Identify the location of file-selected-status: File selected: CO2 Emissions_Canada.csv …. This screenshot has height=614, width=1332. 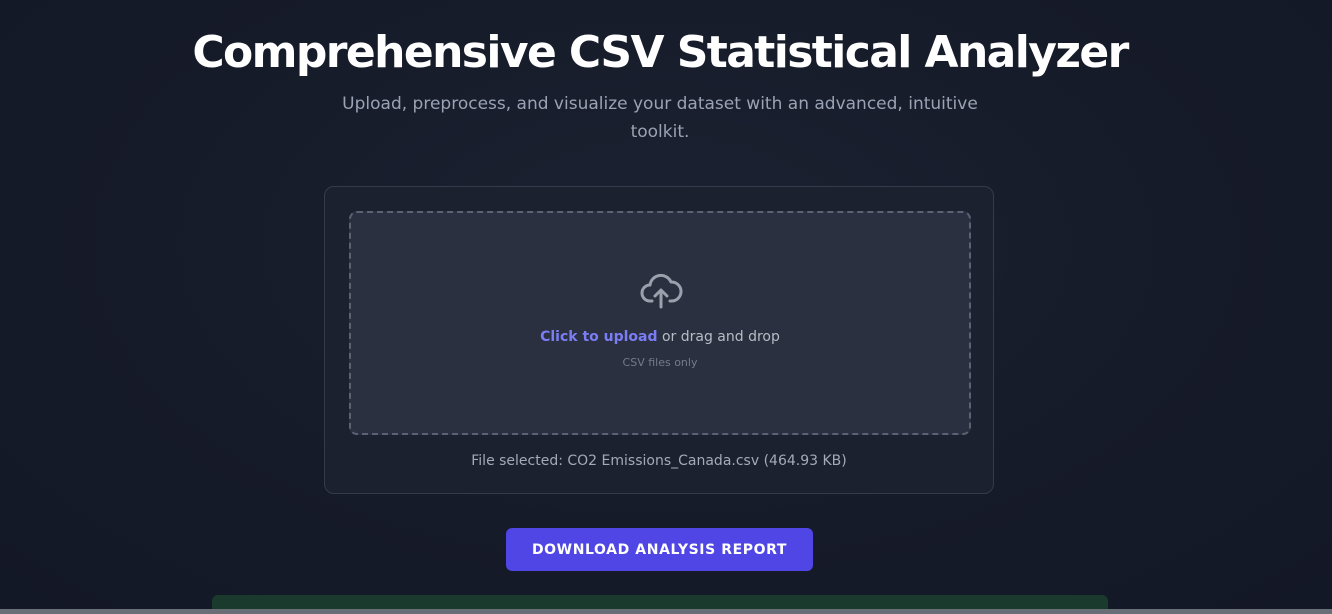
(659, 461).